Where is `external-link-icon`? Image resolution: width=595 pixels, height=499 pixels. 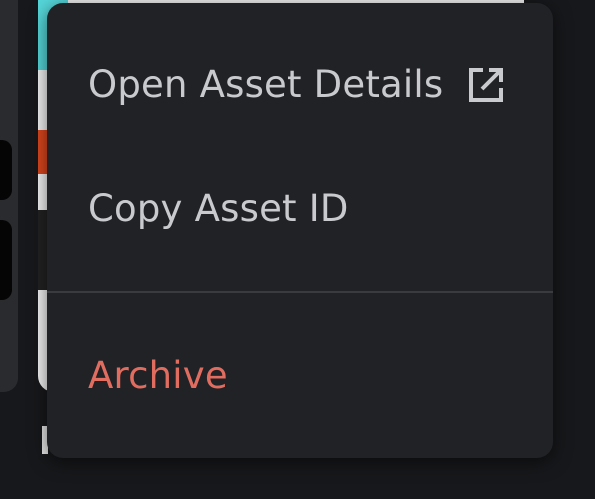 external-link-icon is located at coordinates (486, 85).